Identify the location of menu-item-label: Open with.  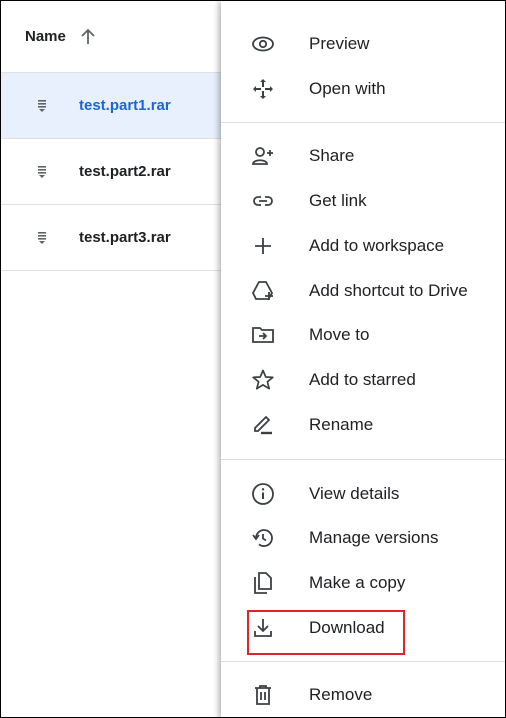
(347, 88).